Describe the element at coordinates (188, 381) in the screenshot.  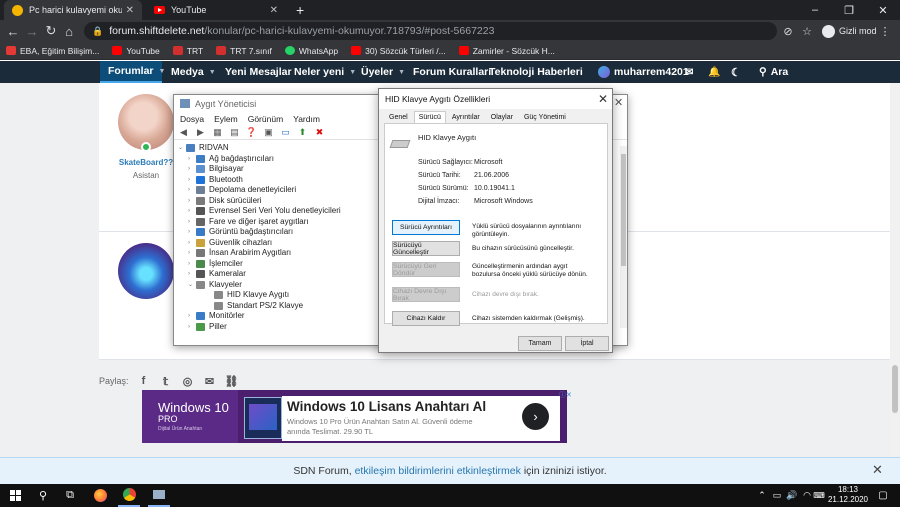
I see `whatsapp-icon: ◎` at that location.